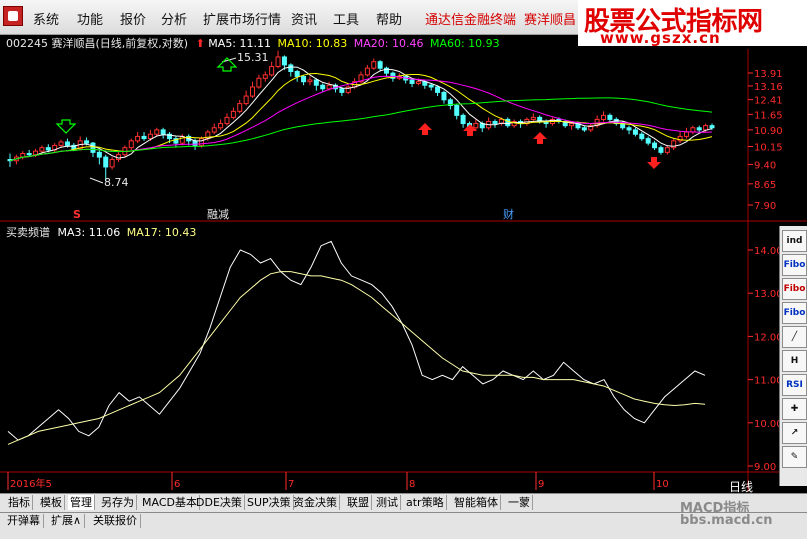 The width and height of the screenshot is (807, 539). What do you see at coordinates (768, 115) in the screenshot?
I see `price-tick: 11.65` at bounding box center [768, 115].